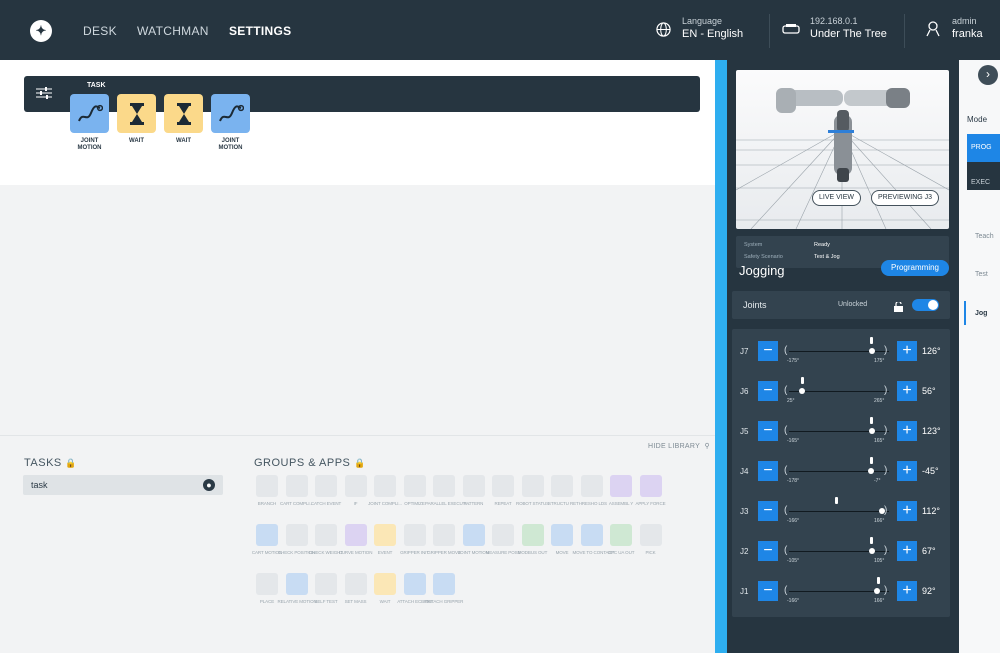 This screenshot has width=1000, height=653. Describe the element at coordinates (698, 28) in the screenshot. I see `language-selector: Language EN - English` at that location.